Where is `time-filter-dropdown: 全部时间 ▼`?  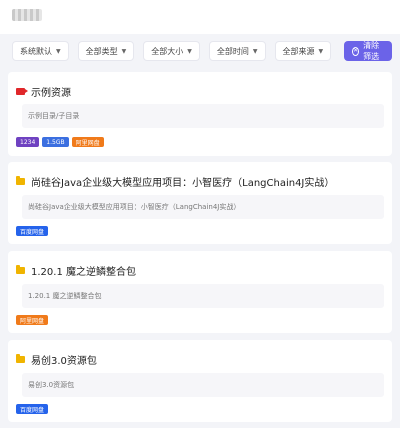
time-filter-dropdown: 全部时间 ▼ is located at coordinates (237, 51).